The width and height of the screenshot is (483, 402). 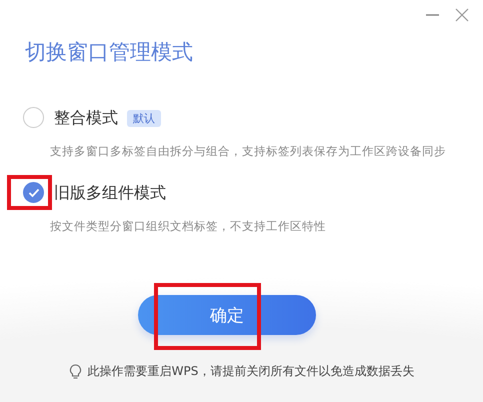 I want to click on option-label: 整合模式, so click(x=86, y=118).